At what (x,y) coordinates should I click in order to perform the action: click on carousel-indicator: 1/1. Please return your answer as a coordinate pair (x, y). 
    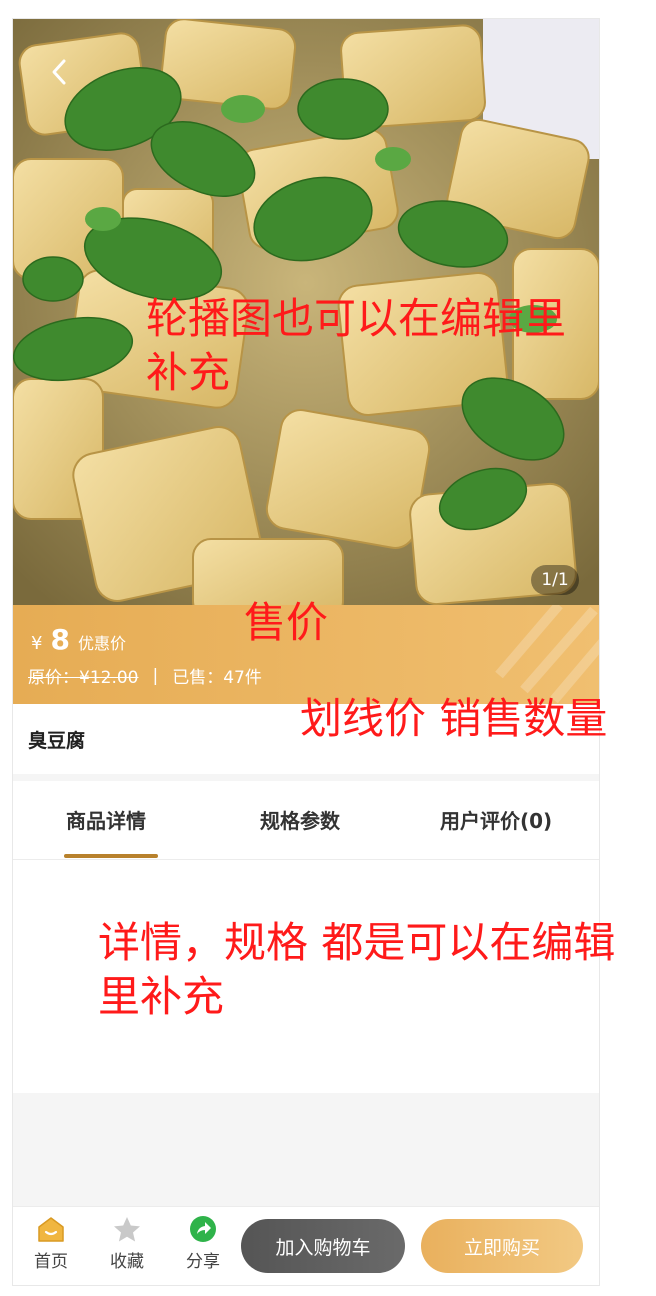
    Looking at the image, I should click on (555, 580).